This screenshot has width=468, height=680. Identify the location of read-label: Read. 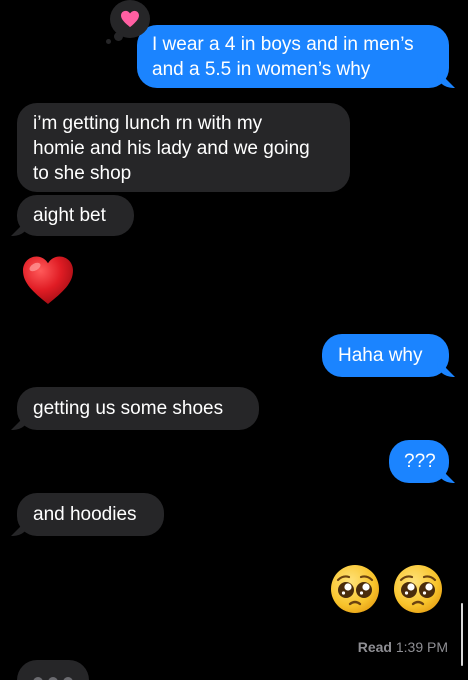
(374, 647).